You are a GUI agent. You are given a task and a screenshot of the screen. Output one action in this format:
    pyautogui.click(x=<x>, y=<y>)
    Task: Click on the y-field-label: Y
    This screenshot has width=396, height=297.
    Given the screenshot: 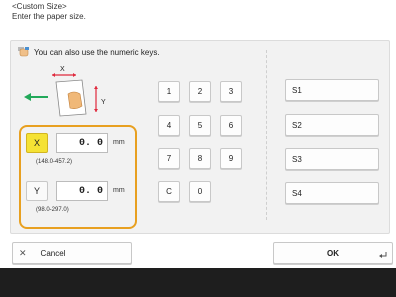 What is the action you would take?
    pyautogui.click(x=37, y=191)
    